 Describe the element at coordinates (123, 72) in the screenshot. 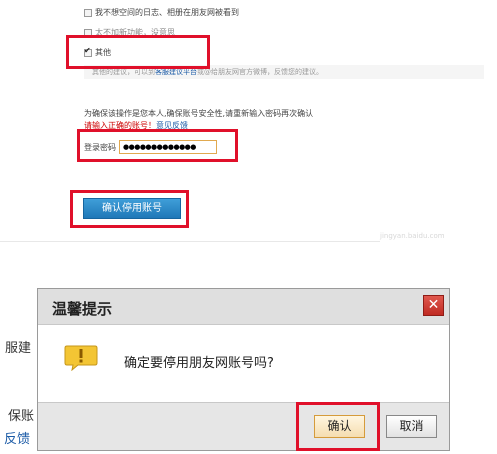

I see `suggestion-prefix: 其他的建议，可以到` at that location.